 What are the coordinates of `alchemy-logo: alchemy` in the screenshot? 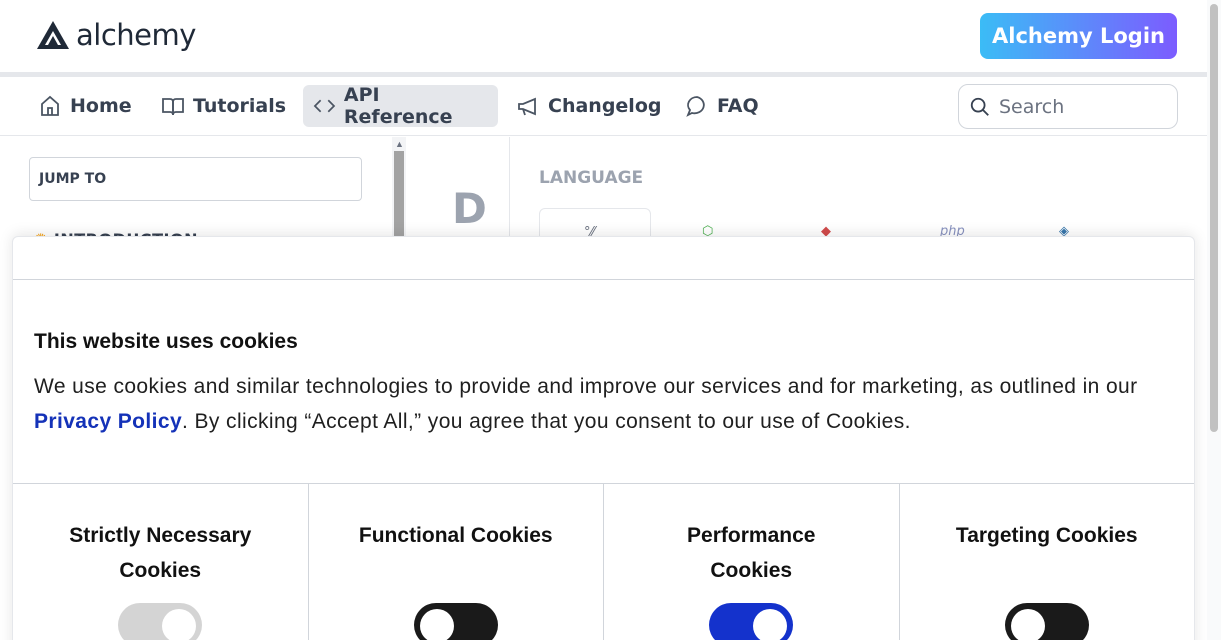 It's located at (116, 35).